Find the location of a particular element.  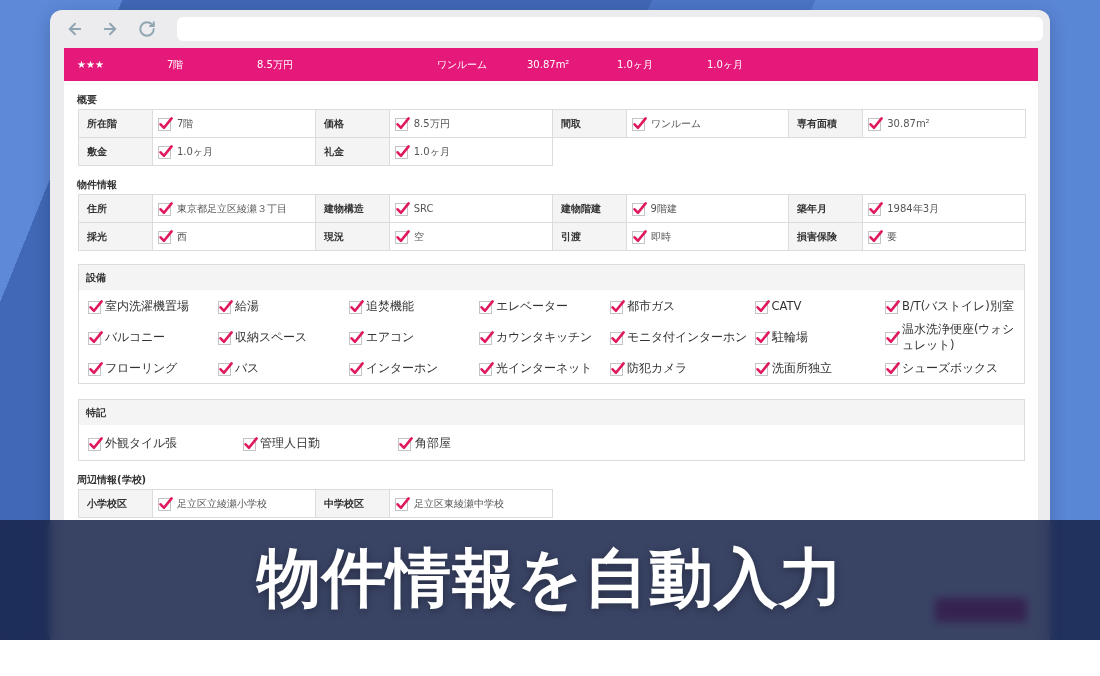

field-value: 7階 is located at coordinates (185, 123).